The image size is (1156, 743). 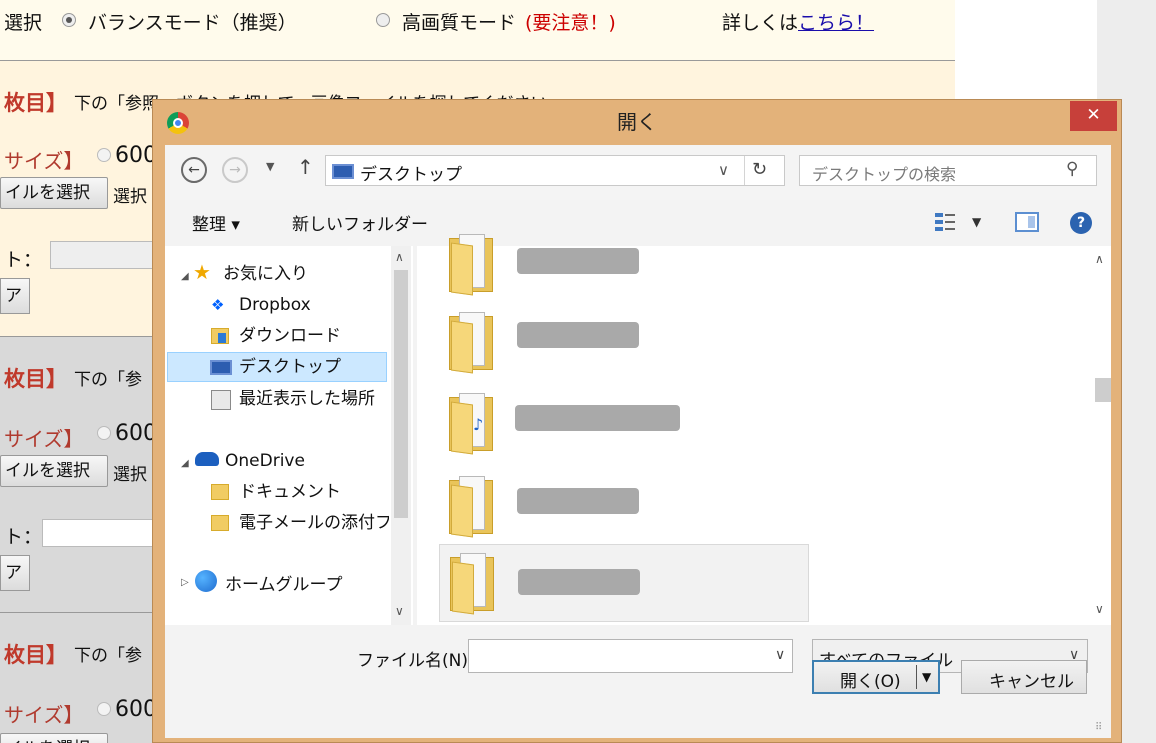 What do you see at coordinates (136, 433) in the screenshot?
I see `size-value: 600` at bounding box center [136, 433].